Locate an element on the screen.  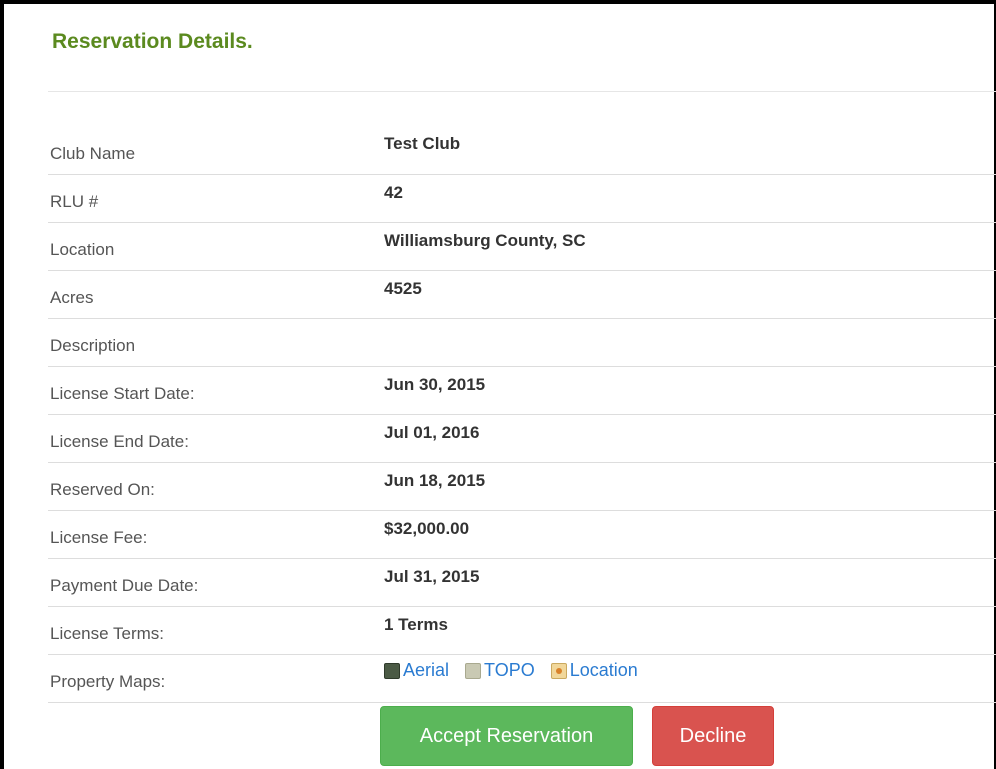
detail-value: 42 is located at coordinates (393, 192).